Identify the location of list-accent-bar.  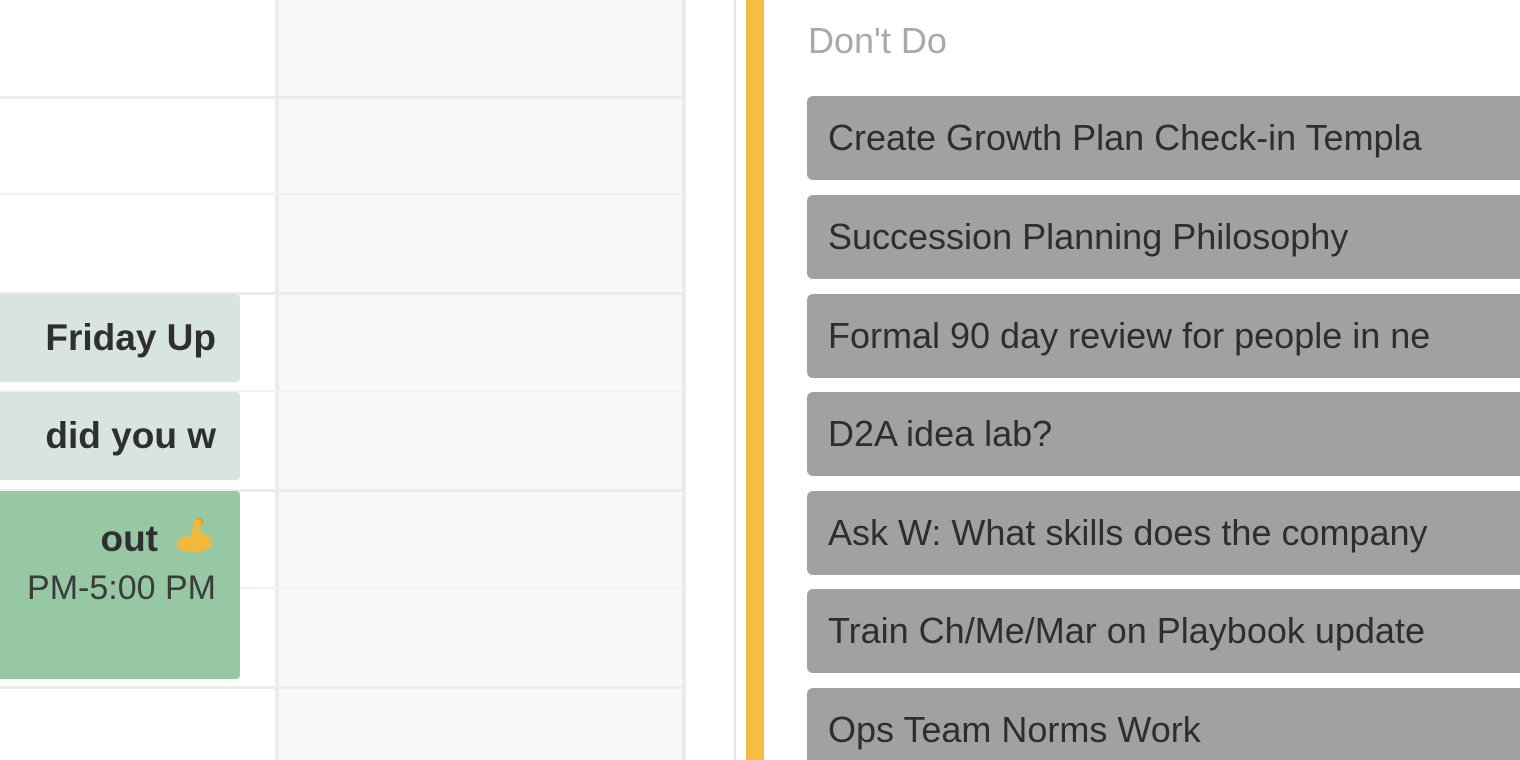
(755, 380).